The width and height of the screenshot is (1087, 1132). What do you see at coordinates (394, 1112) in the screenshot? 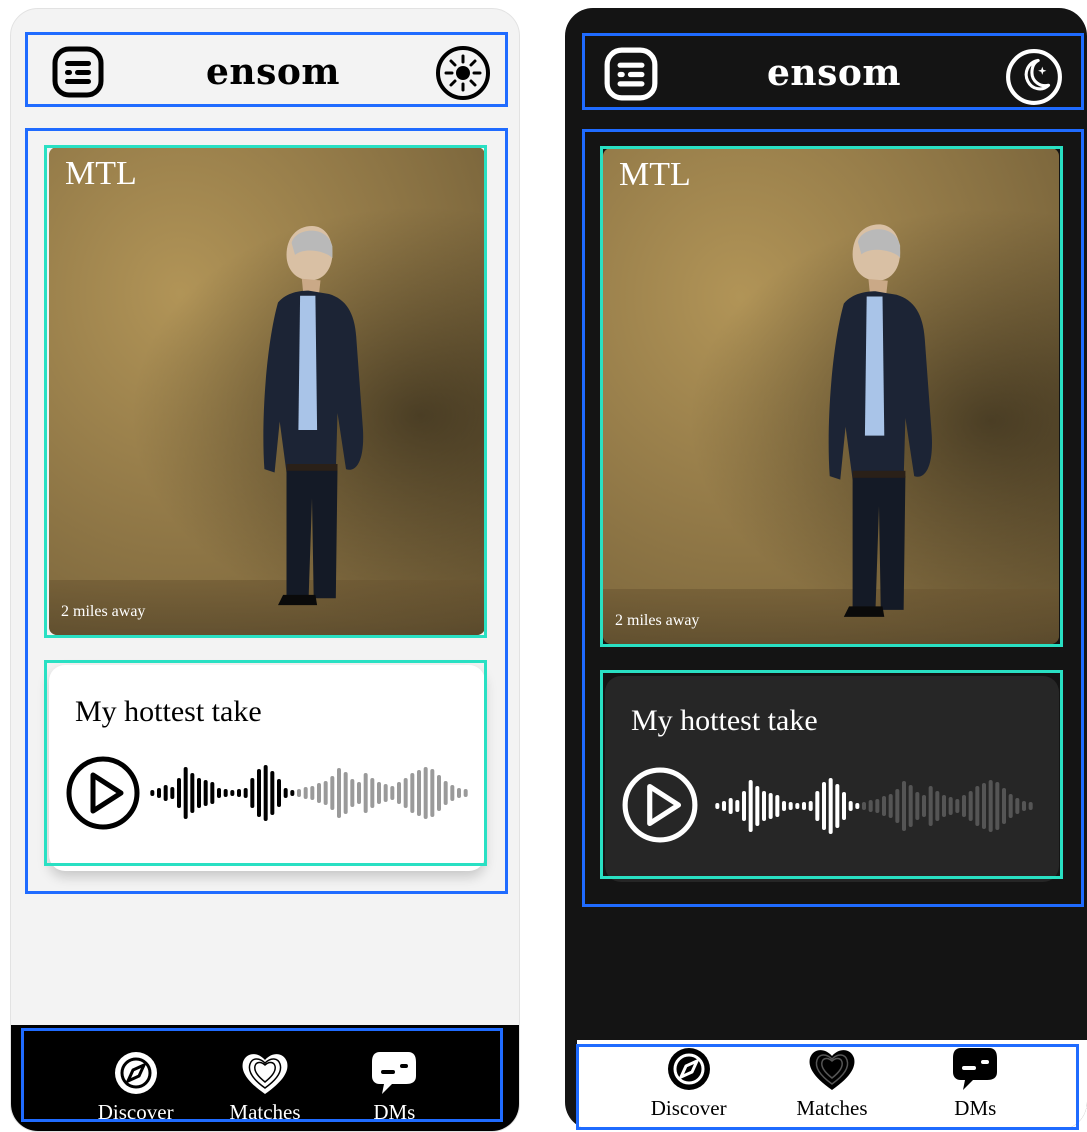
I see `nav-dms-label: DMs` at bounding box center [394, 1112].